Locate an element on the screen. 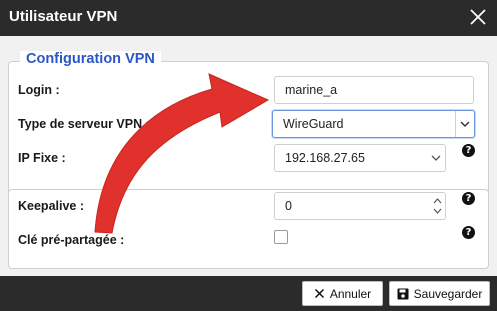  psk-label: Clé pré-partagée : is located at coordinates (71, 240).